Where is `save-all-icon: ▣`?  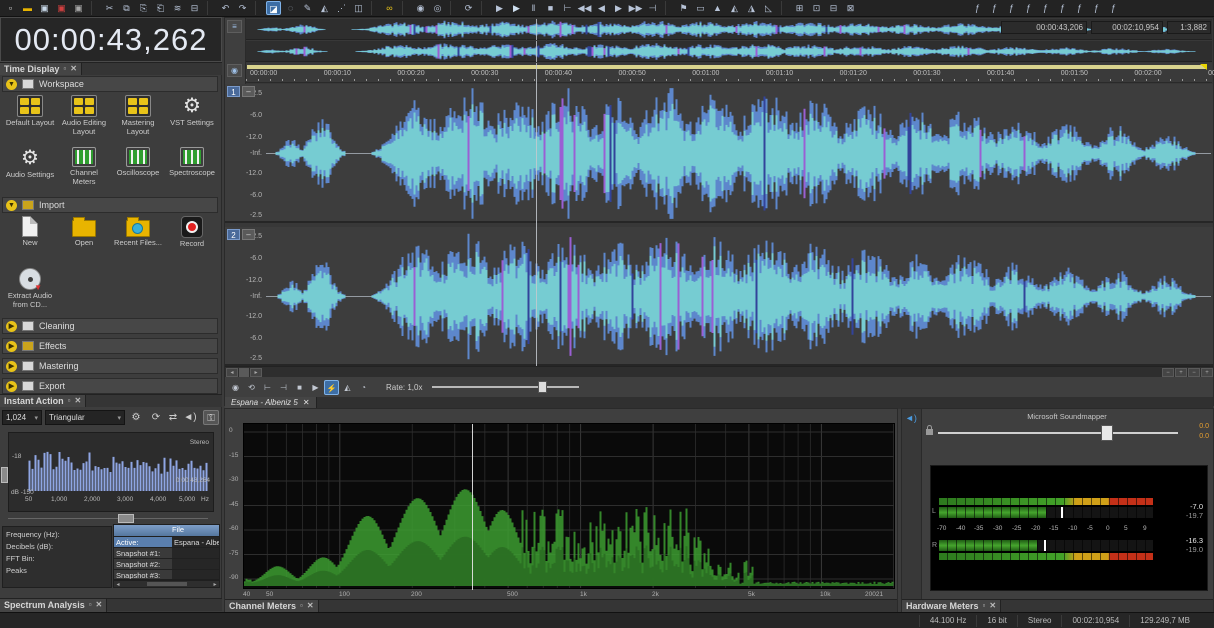
save-all-icon: ▣ is located at coordinates (78, 8).